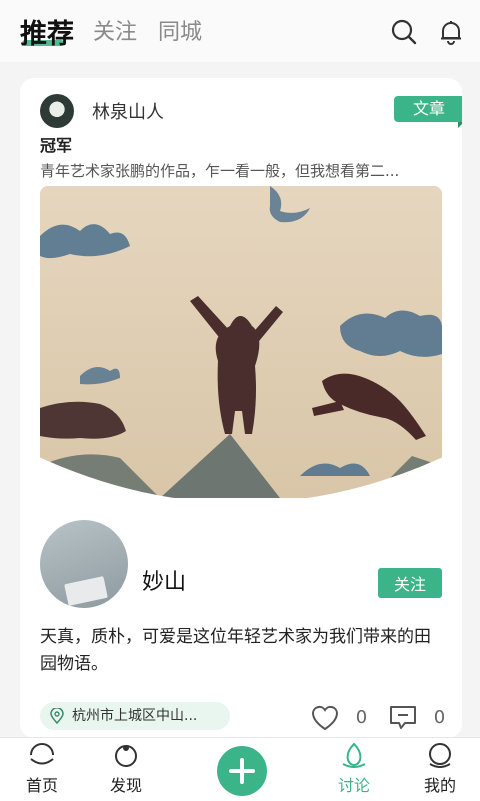 This screenshot has height=801, width=480. Describe the element at coordinates (354, 755) in the screenshot. I see `discussion-icon` at that location.